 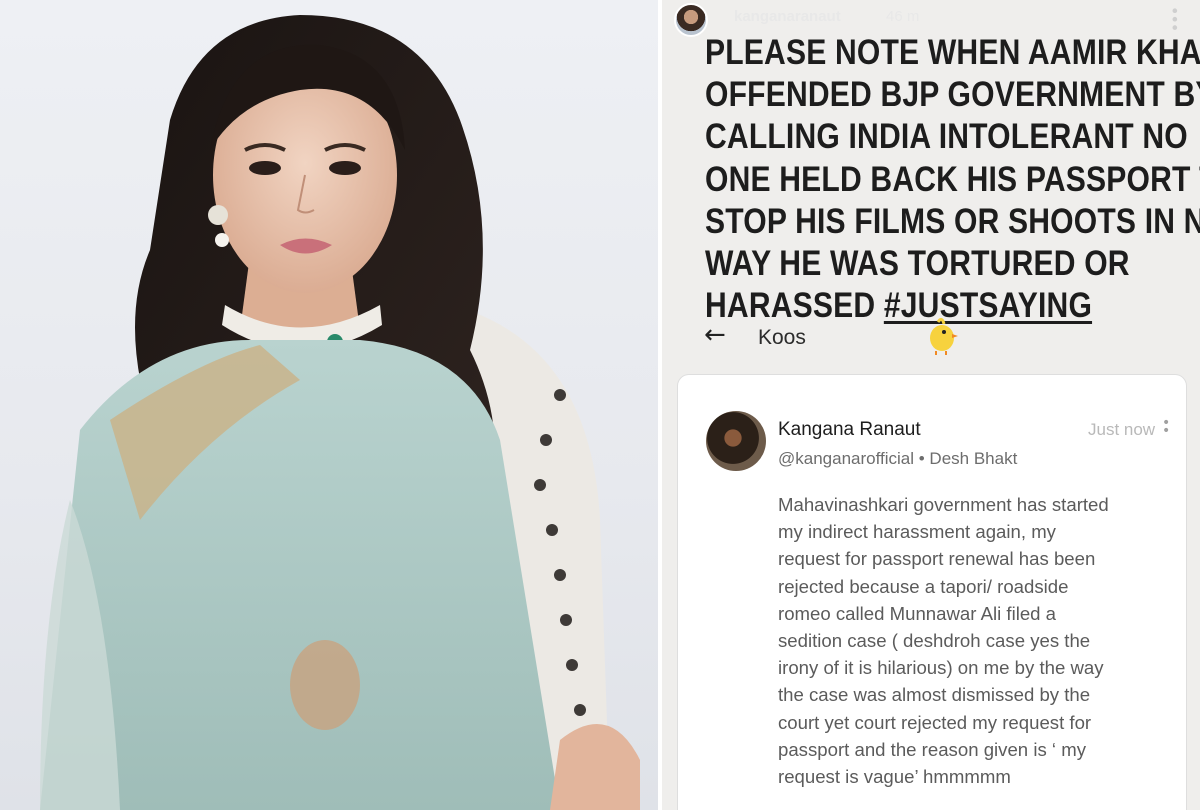 What do you see at coordinates (923, 586) in the screenshot?
I see `post-line: rejected because a tapori/ roadside` at bounding box center [923, 586].